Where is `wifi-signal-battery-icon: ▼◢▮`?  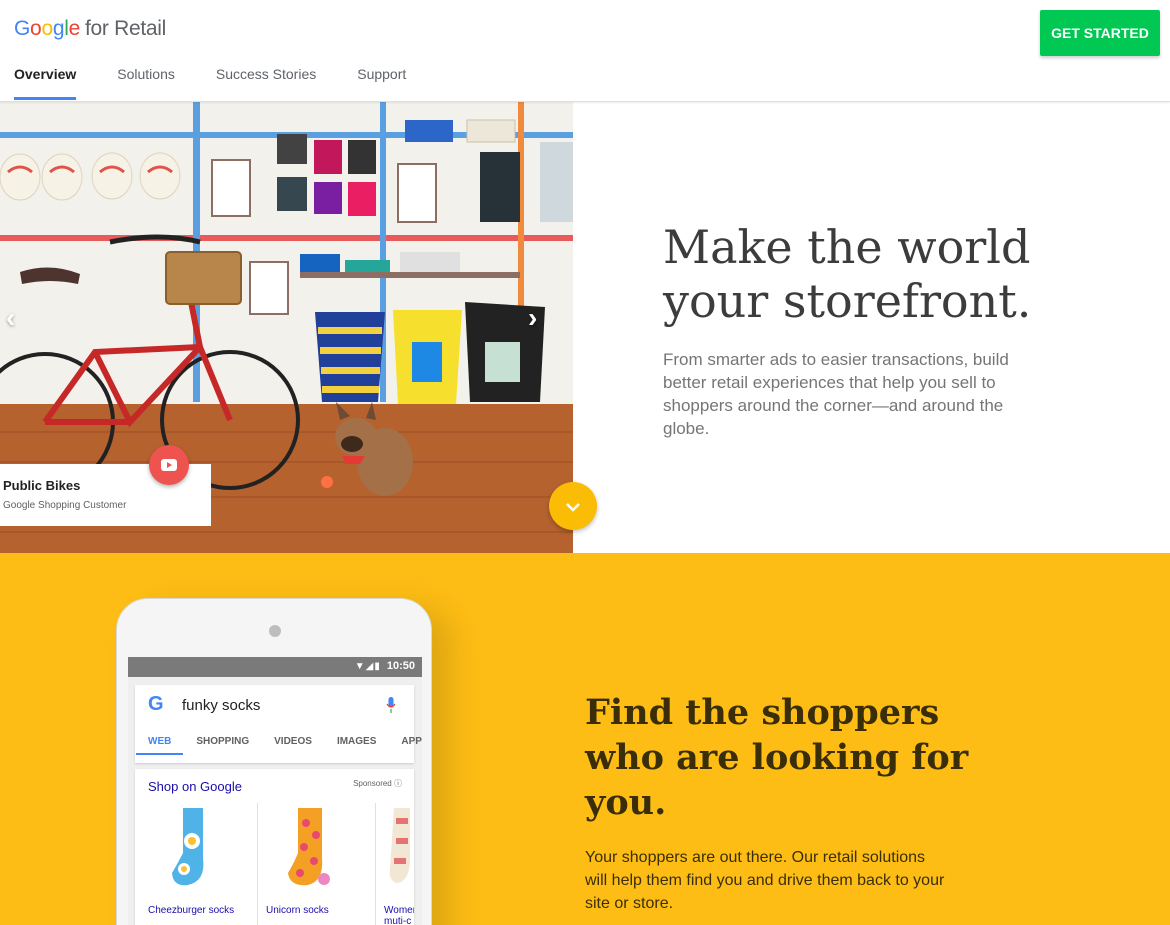 wifi-signal-battery-icon: ▼◢▮ is located at coordinates (367, 666).